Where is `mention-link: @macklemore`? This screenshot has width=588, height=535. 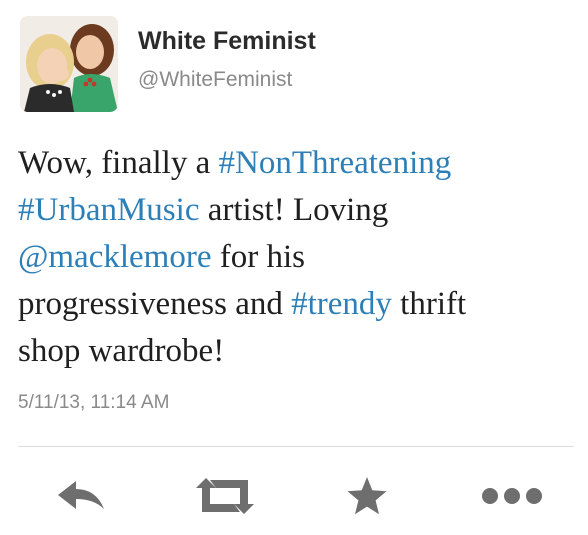
mention-link: @macklemore is located at coordinates (114, 257).